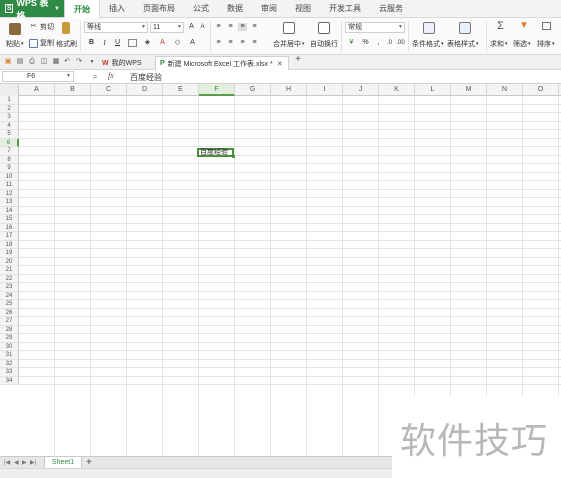  What do you see at coordinates (41, 43) in the screenshot?
I see `copy-button: 复制` at bounding box center [41, 43].